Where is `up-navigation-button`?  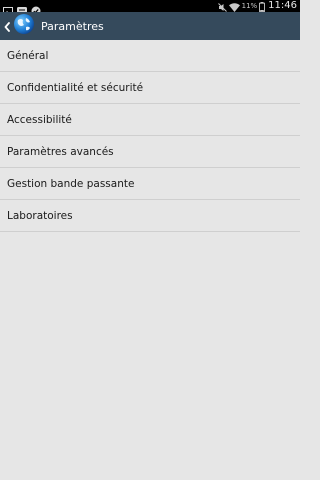 up-navigation-button is located at coordinates (18, 26).